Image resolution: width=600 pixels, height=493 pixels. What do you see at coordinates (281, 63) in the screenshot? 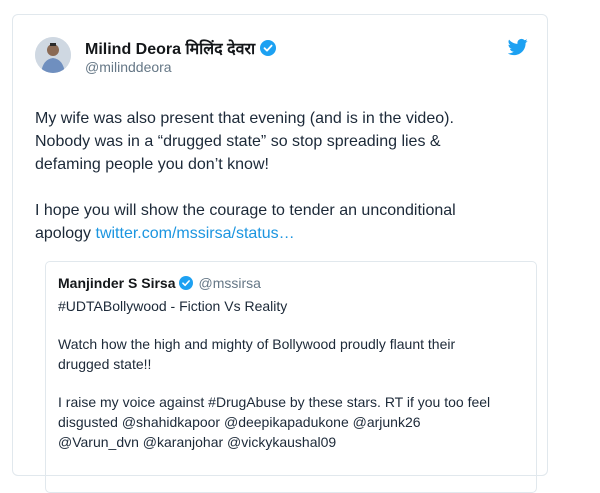
I see `tweet-header: Milind Deora मिलिंद देवरा @milinddeora` at bounding box center [281, 63].